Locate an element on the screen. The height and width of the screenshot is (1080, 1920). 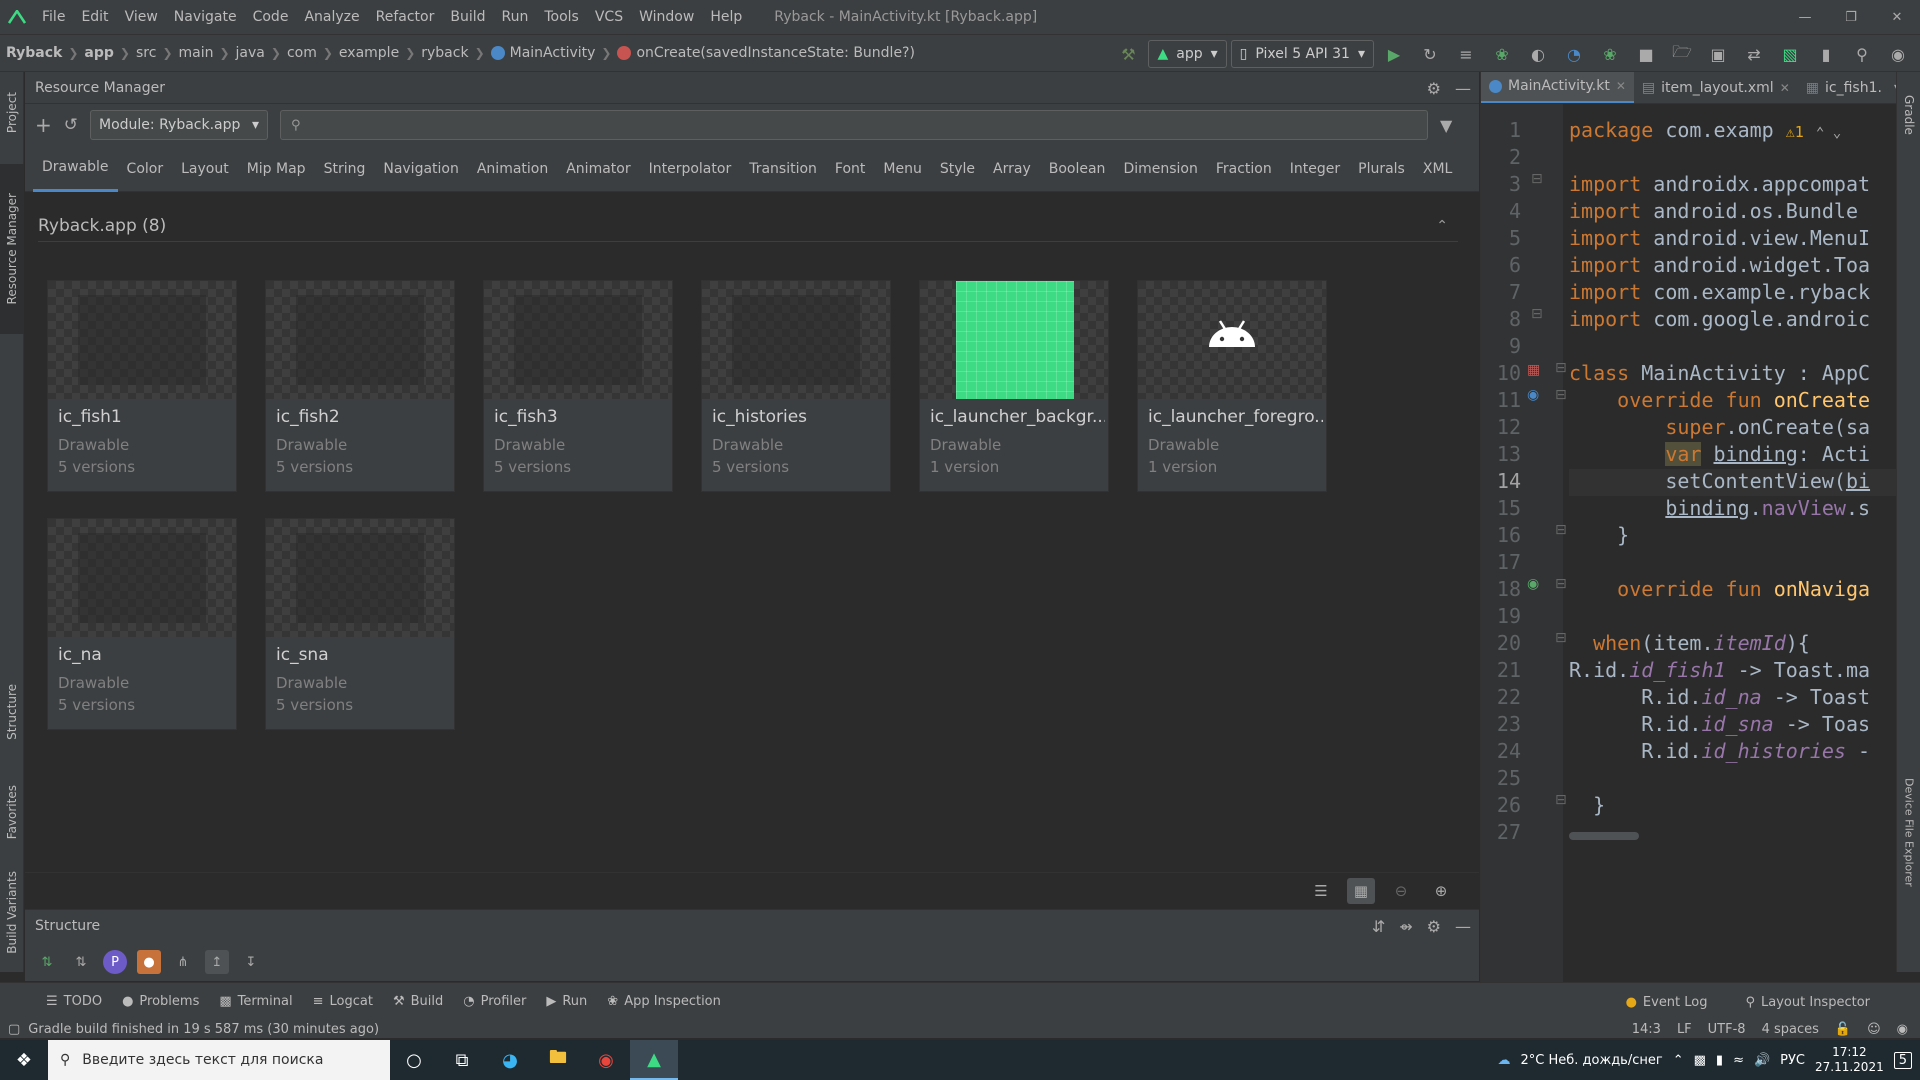
device-select: ▯ Pixel 5 API 31 ▾ is located at coordinates (1302, 54).